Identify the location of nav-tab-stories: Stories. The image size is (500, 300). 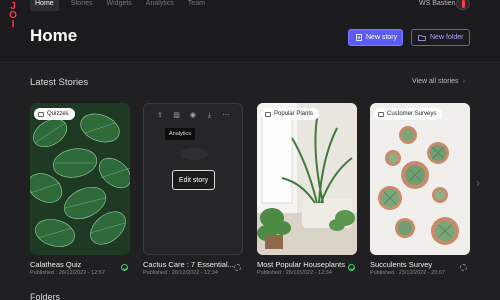
(82, 5).